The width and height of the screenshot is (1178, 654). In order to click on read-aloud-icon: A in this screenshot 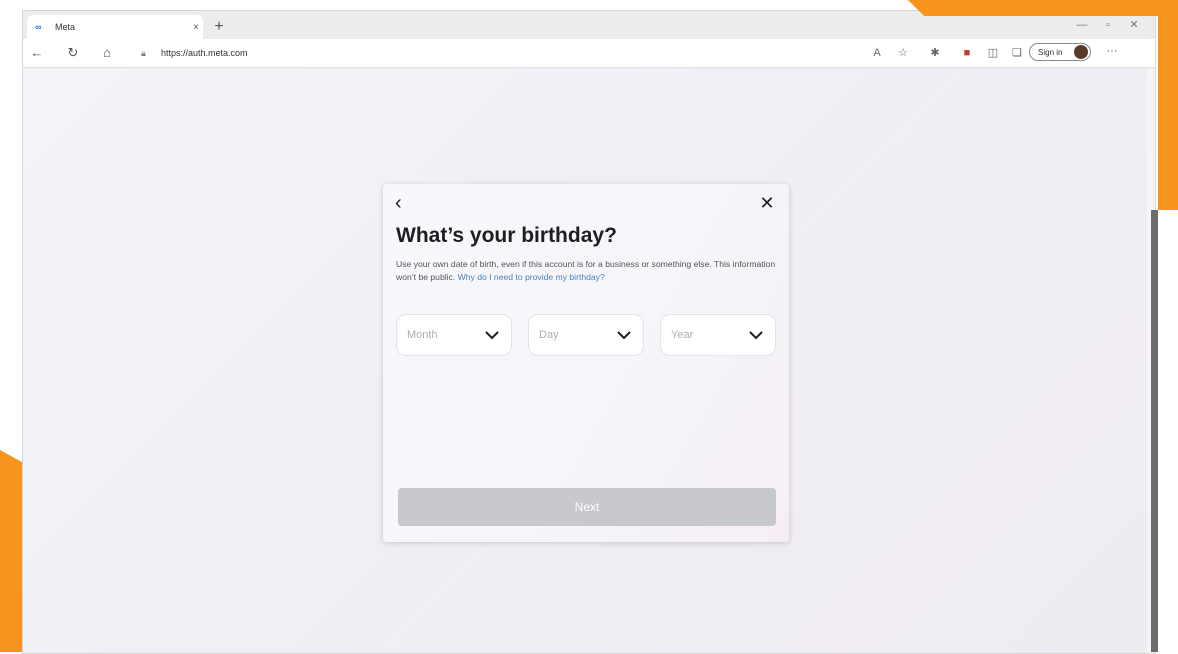, I will do `click(877, 53)`.